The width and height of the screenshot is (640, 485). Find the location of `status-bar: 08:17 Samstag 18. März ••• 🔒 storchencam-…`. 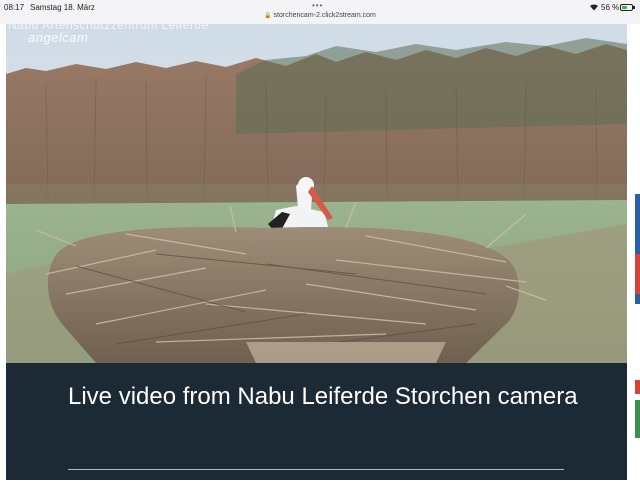

status-bar: 08:17 Samstag 18. März ••• 🔒 storchencam-… is located at coordinates (320, 12).